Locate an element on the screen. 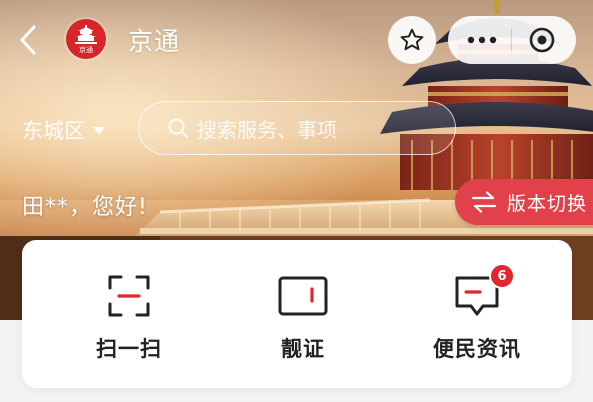 Image resolution: width=593 pixels, height=402 pixels. chevron-left-icon is located at coordinates (28, 40).